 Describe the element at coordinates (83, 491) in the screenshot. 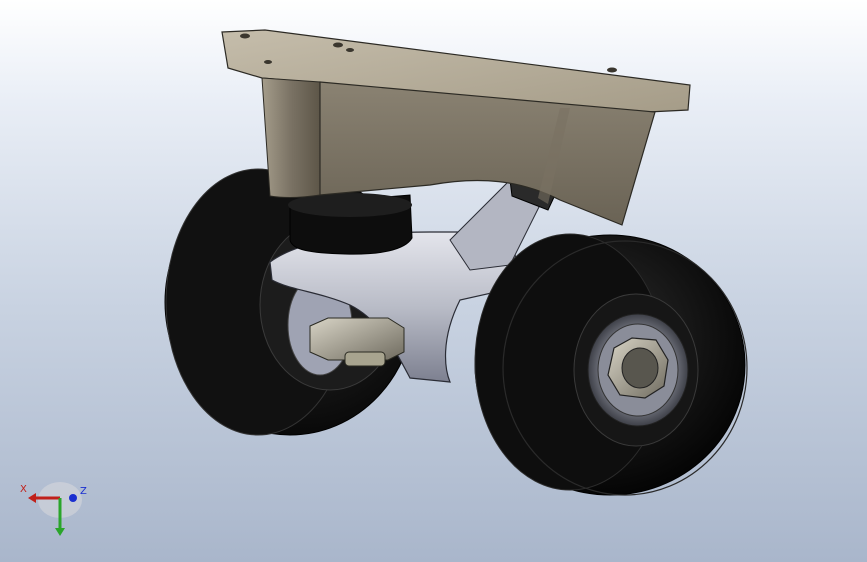

I see `z-axis-label: Z` at that location.